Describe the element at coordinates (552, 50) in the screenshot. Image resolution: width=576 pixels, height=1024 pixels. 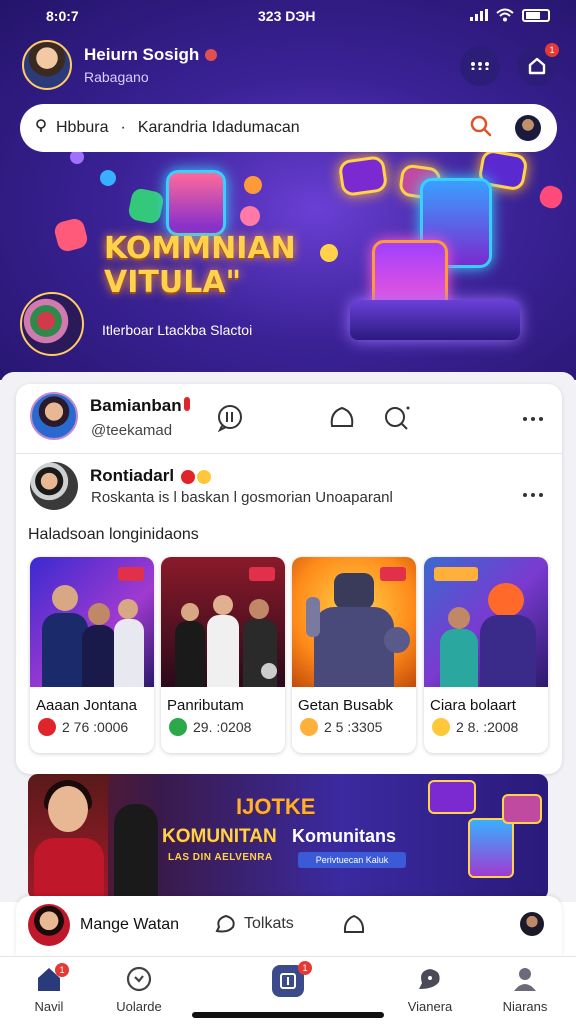
I see `notification-badge: 1` at that location.